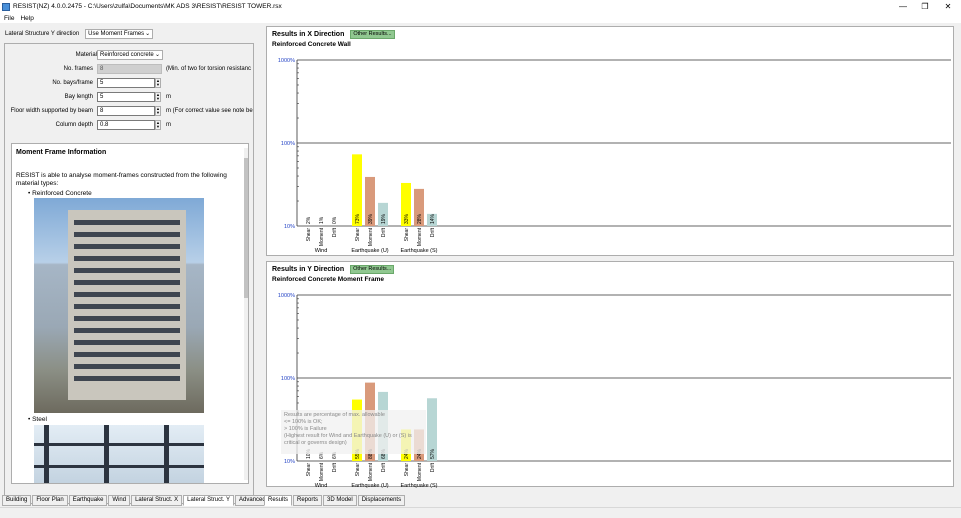 Image resolution: width=961 pixels, height=518 pixels. I want to click on data-label: 73%, so click(358, 218).